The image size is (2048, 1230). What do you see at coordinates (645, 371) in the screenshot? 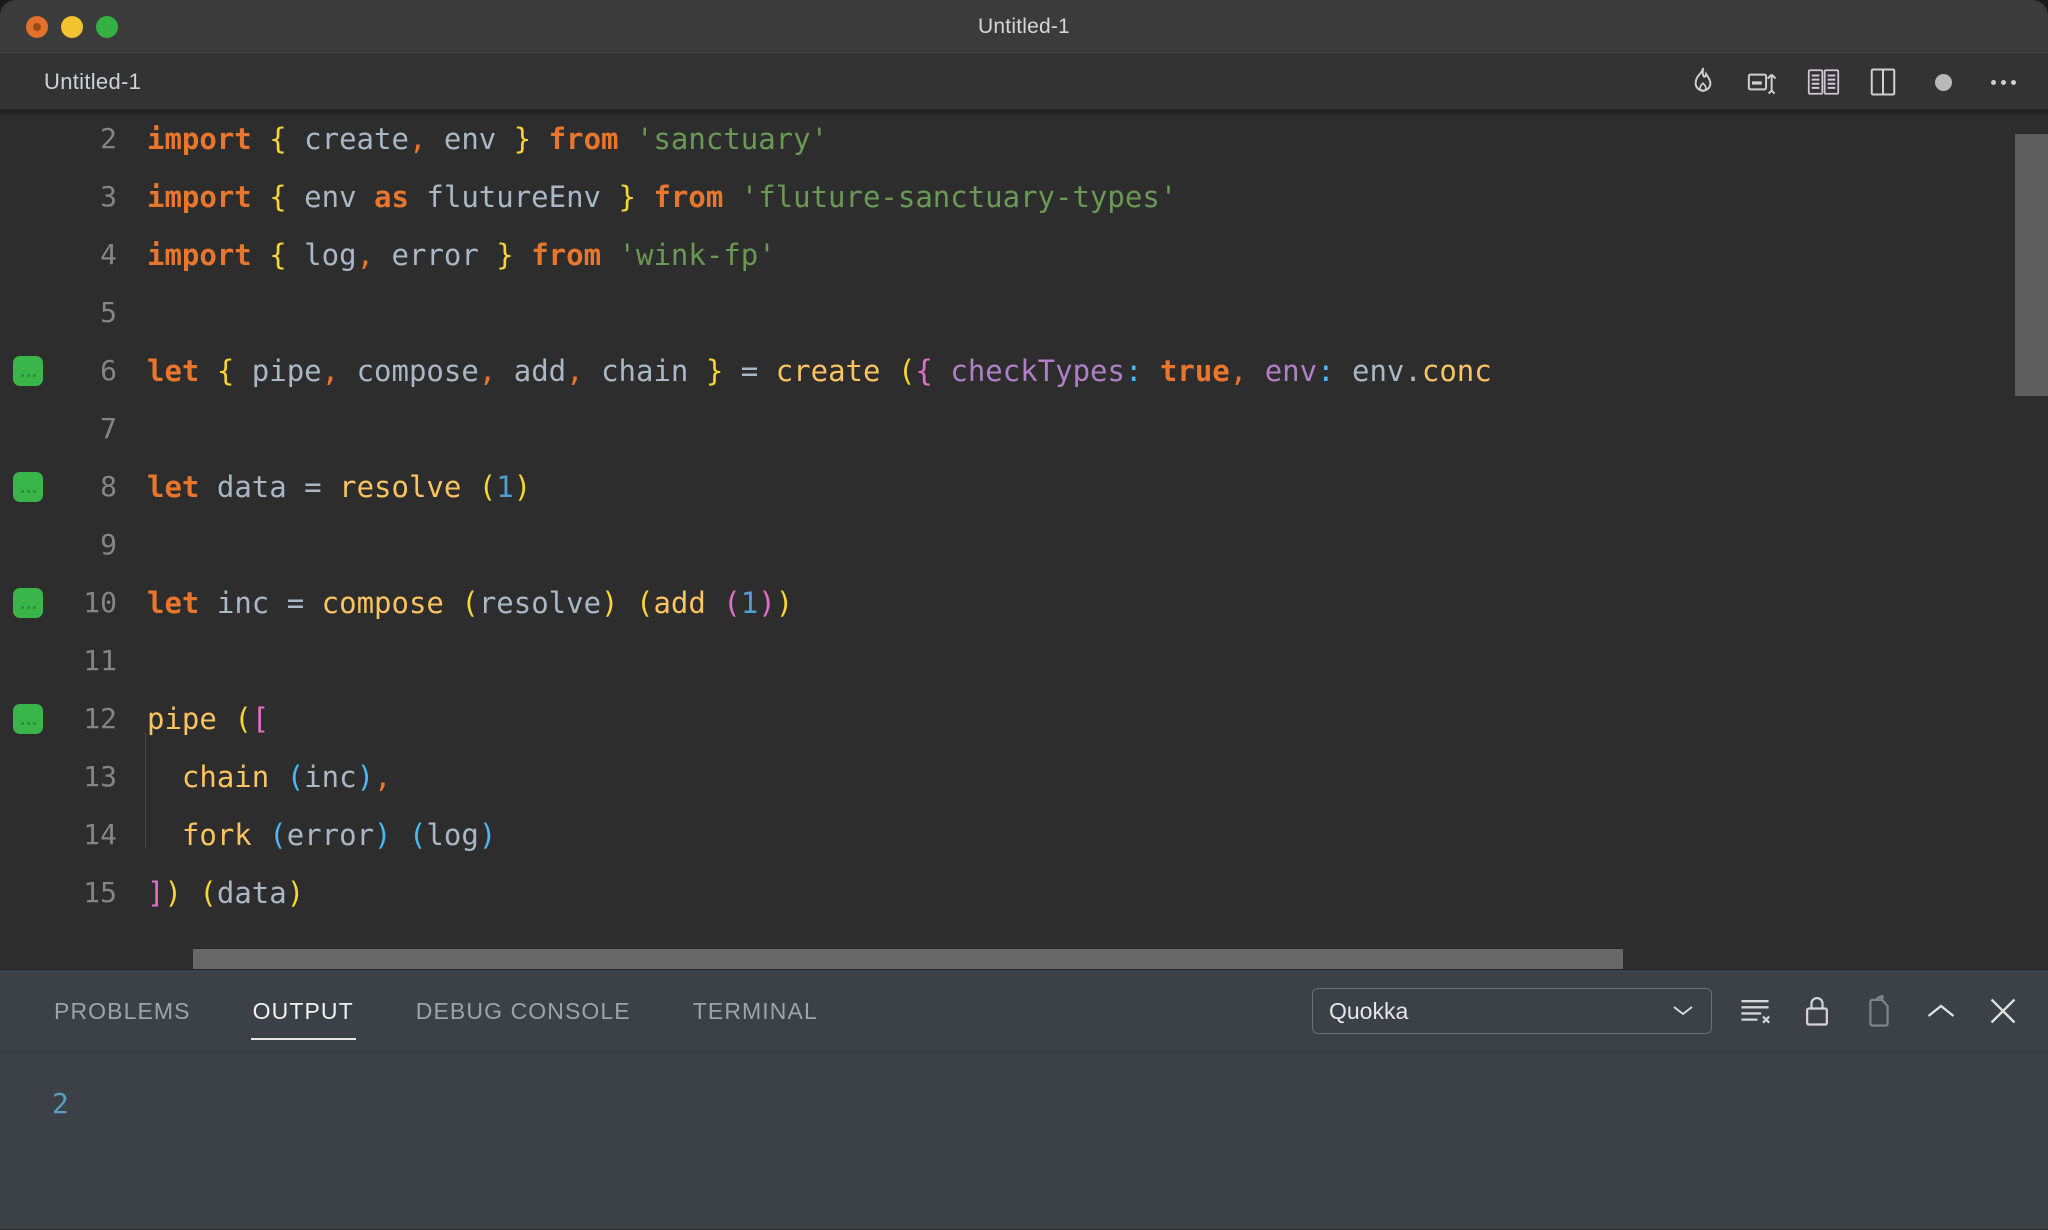
I see `code-token: chain` at bounding box center [645, 371].